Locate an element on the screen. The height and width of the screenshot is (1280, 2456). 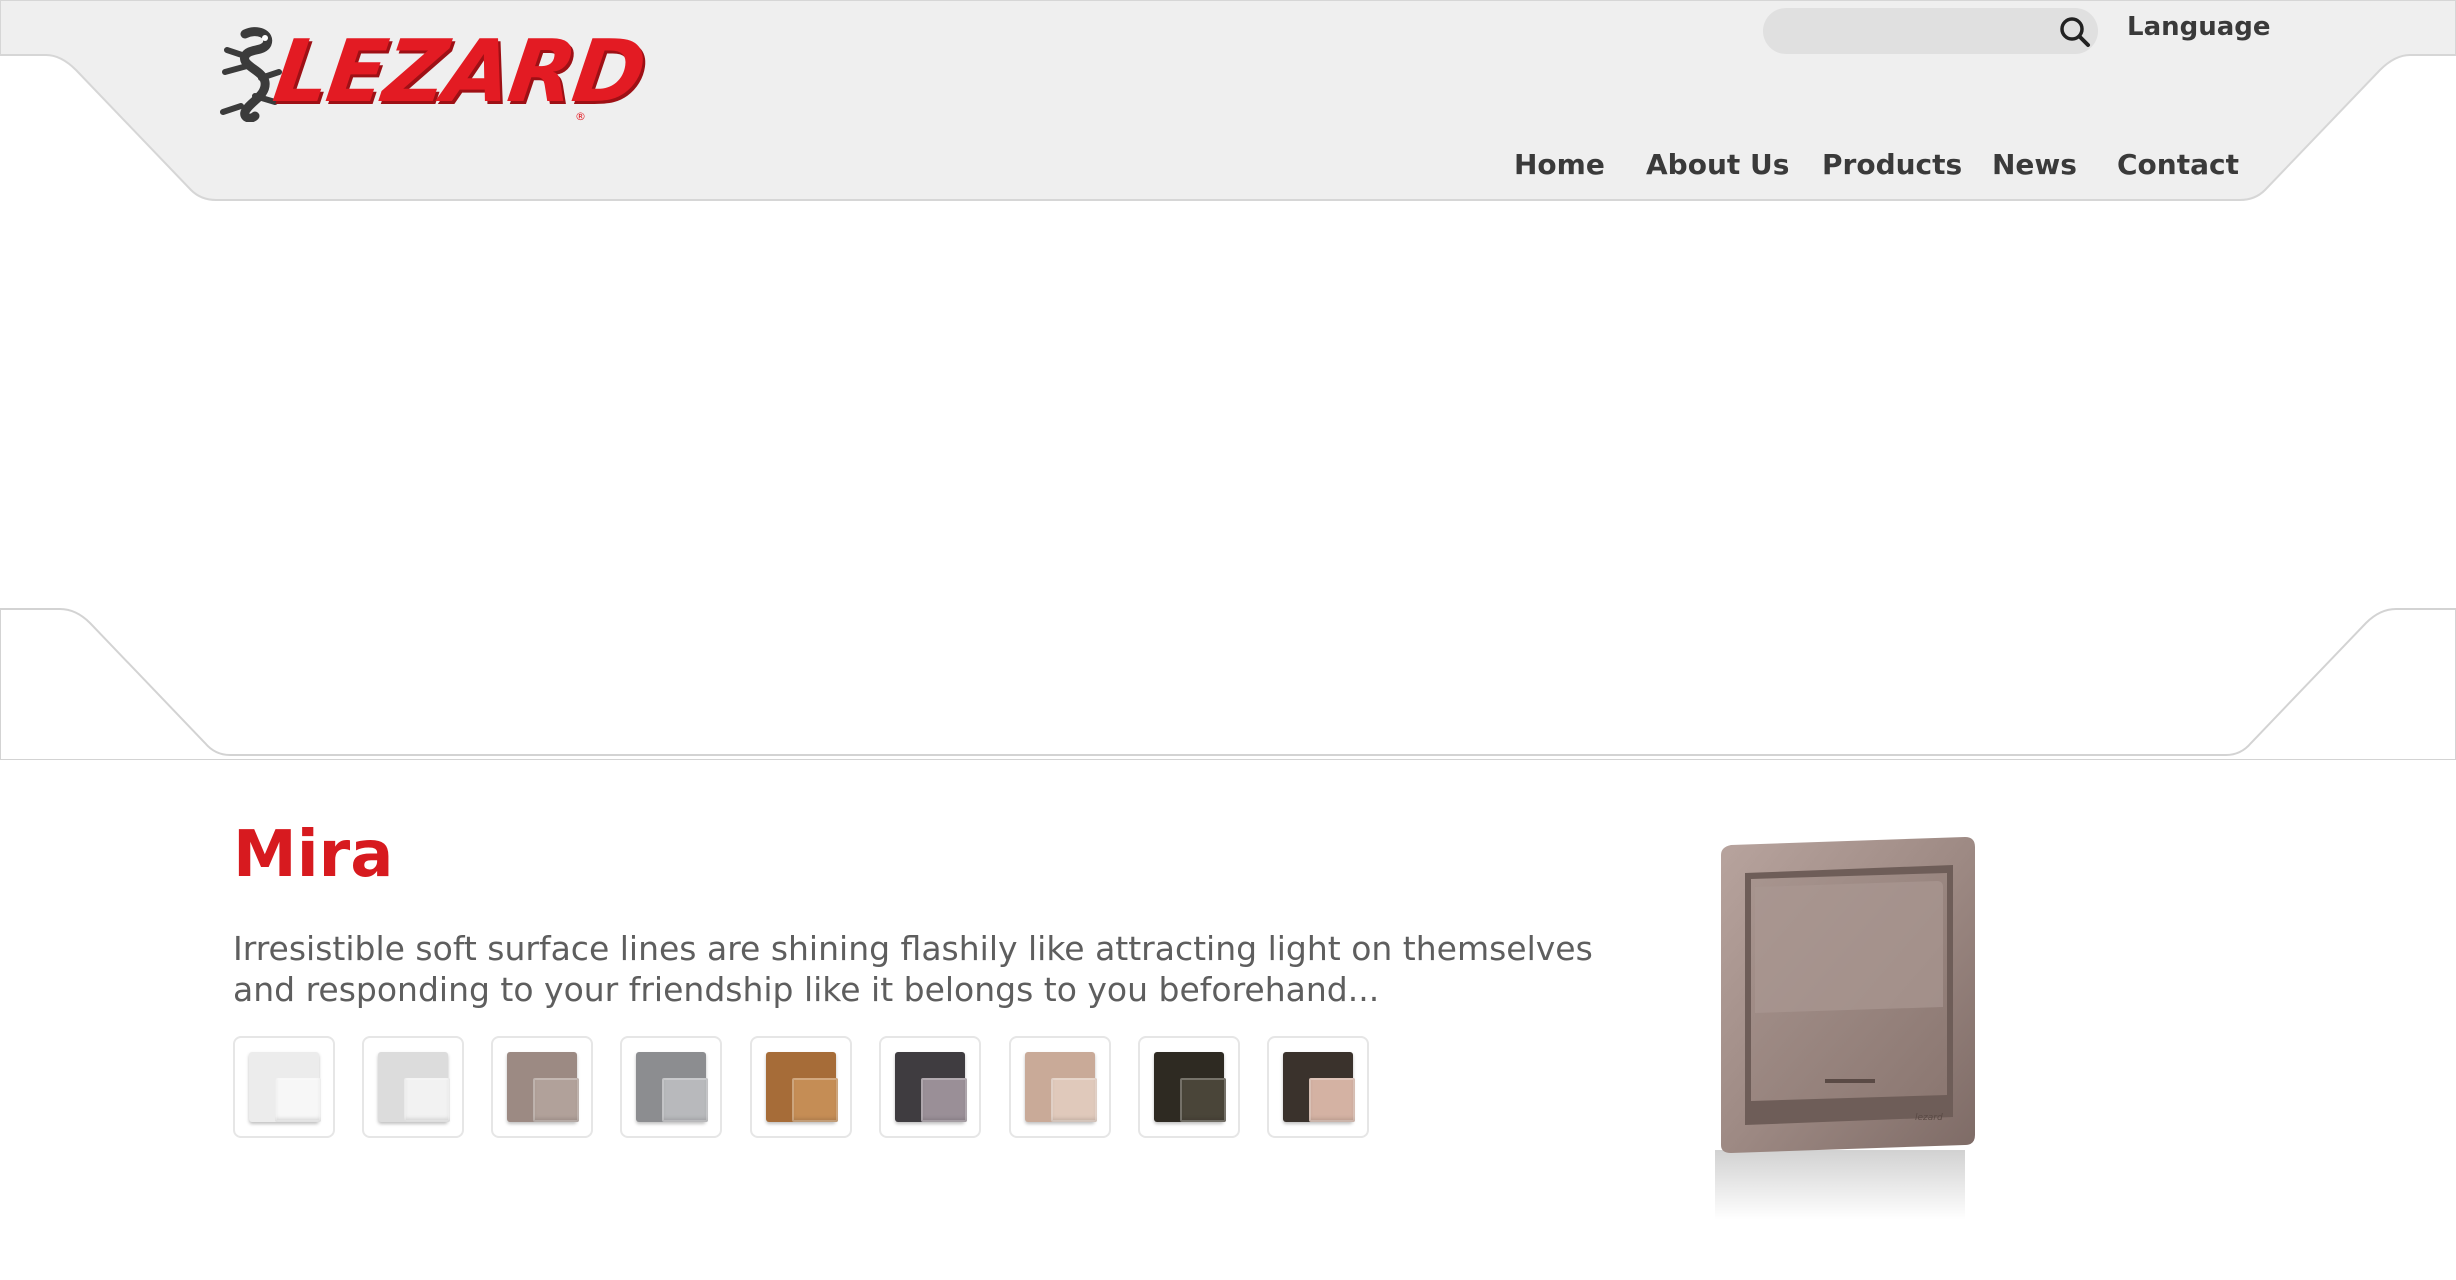
brand-logo: LEZARD ® is located at coordinates (427, 72).